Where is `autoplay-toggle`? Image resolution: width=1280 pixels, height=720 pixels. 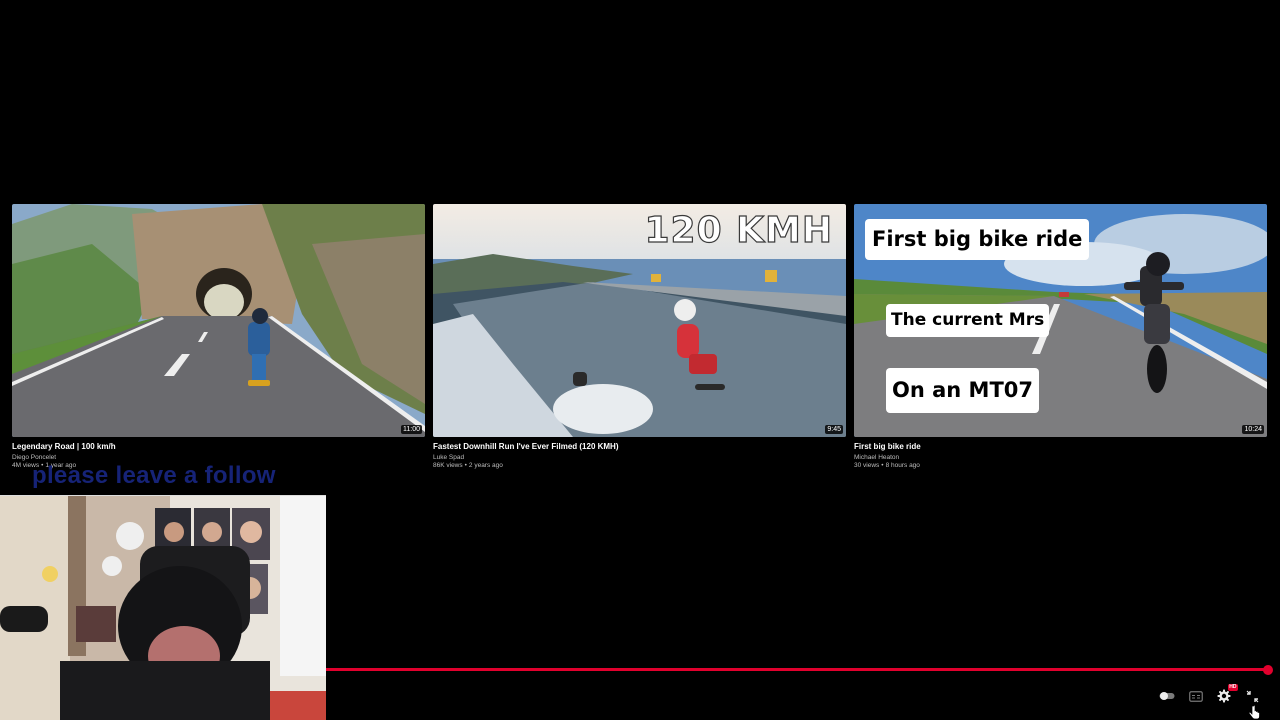
autoplay-toggle is located at coordinates (1167, 696).